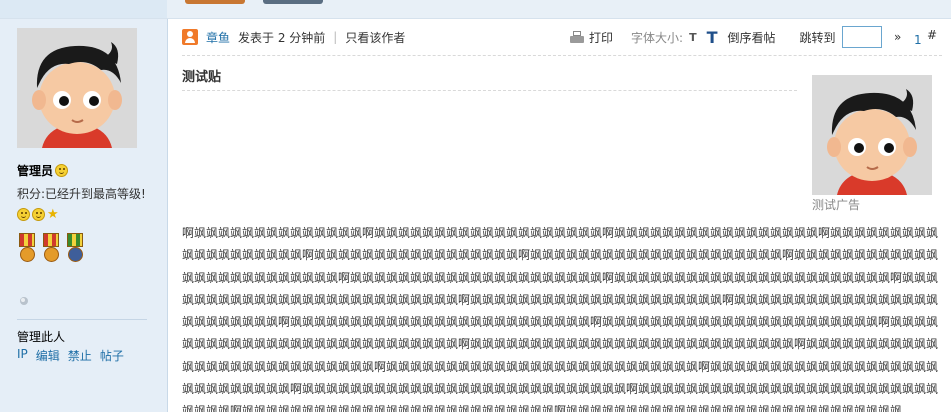 This screenshot has width=951, height=412. What do you see at coordinates (202, 77) in the screenshot?
I see `post-title: 测试贴` at bounding box center [202, 77].